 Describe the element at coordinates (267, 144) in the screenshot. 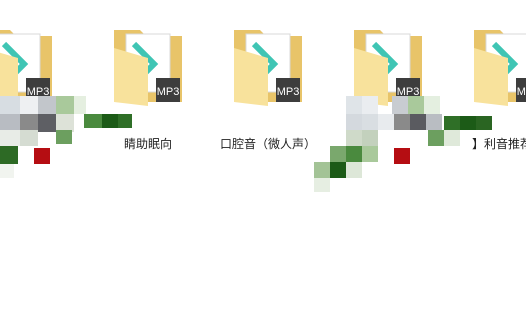

I see `folder-label: 口腔音（微人声）` at that location.